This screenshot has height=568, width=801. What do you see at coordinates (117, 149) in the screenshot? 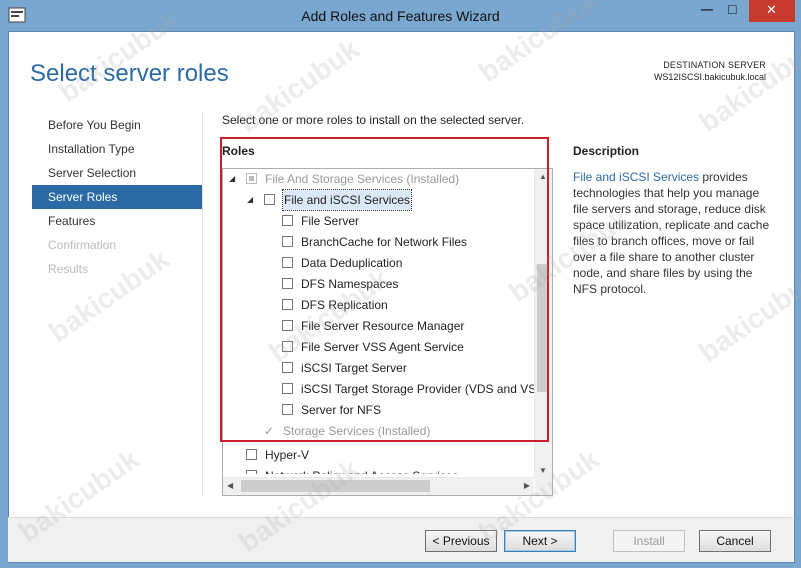
I see `nav-installation-type: Installation Type` at bounding box center [117, 149].